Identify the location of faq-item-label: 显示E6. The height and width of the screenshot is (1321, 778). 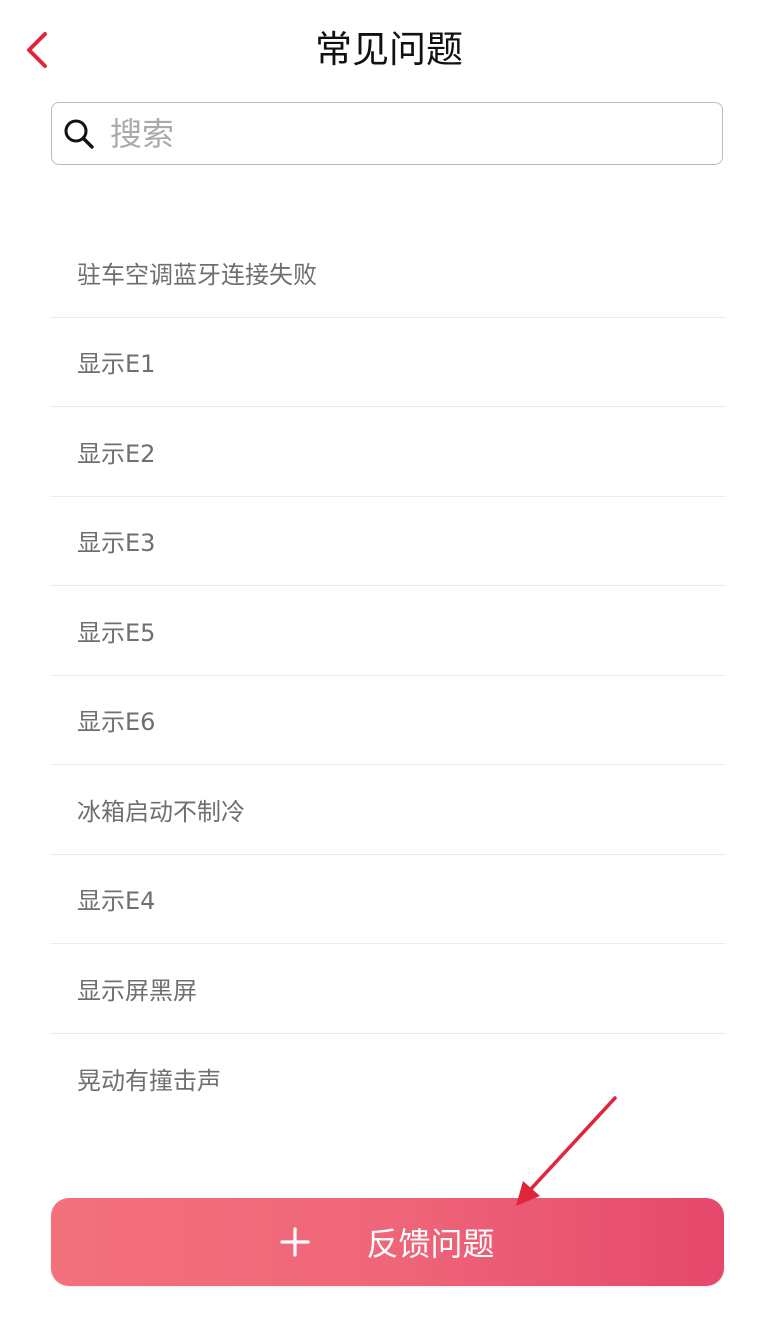
(116, 722).